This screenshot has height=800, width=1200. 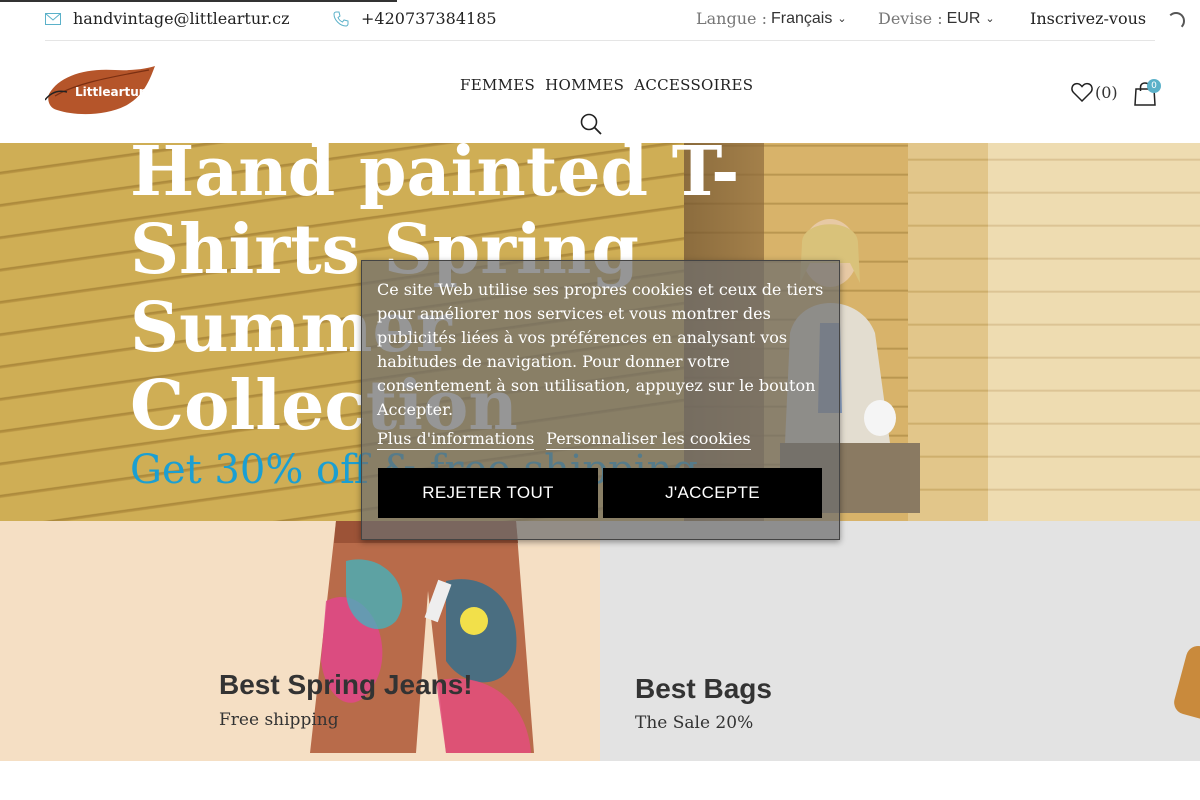 I want to click on mail-icon, so click(x=53, y=18).